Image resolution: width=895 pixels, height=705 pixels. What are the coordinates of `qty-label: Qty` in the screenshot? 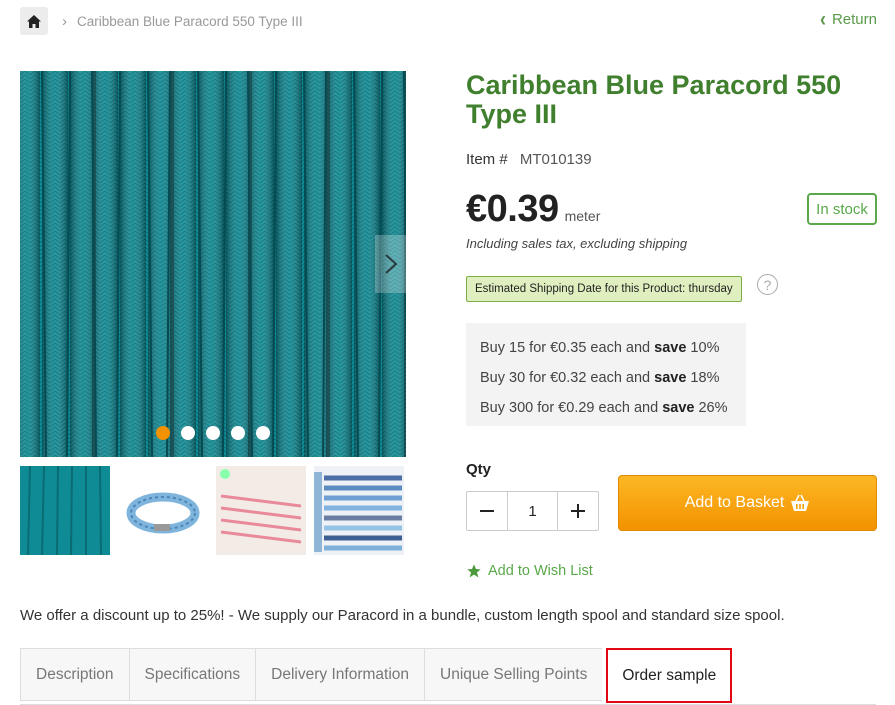 It's located at (479, 469).